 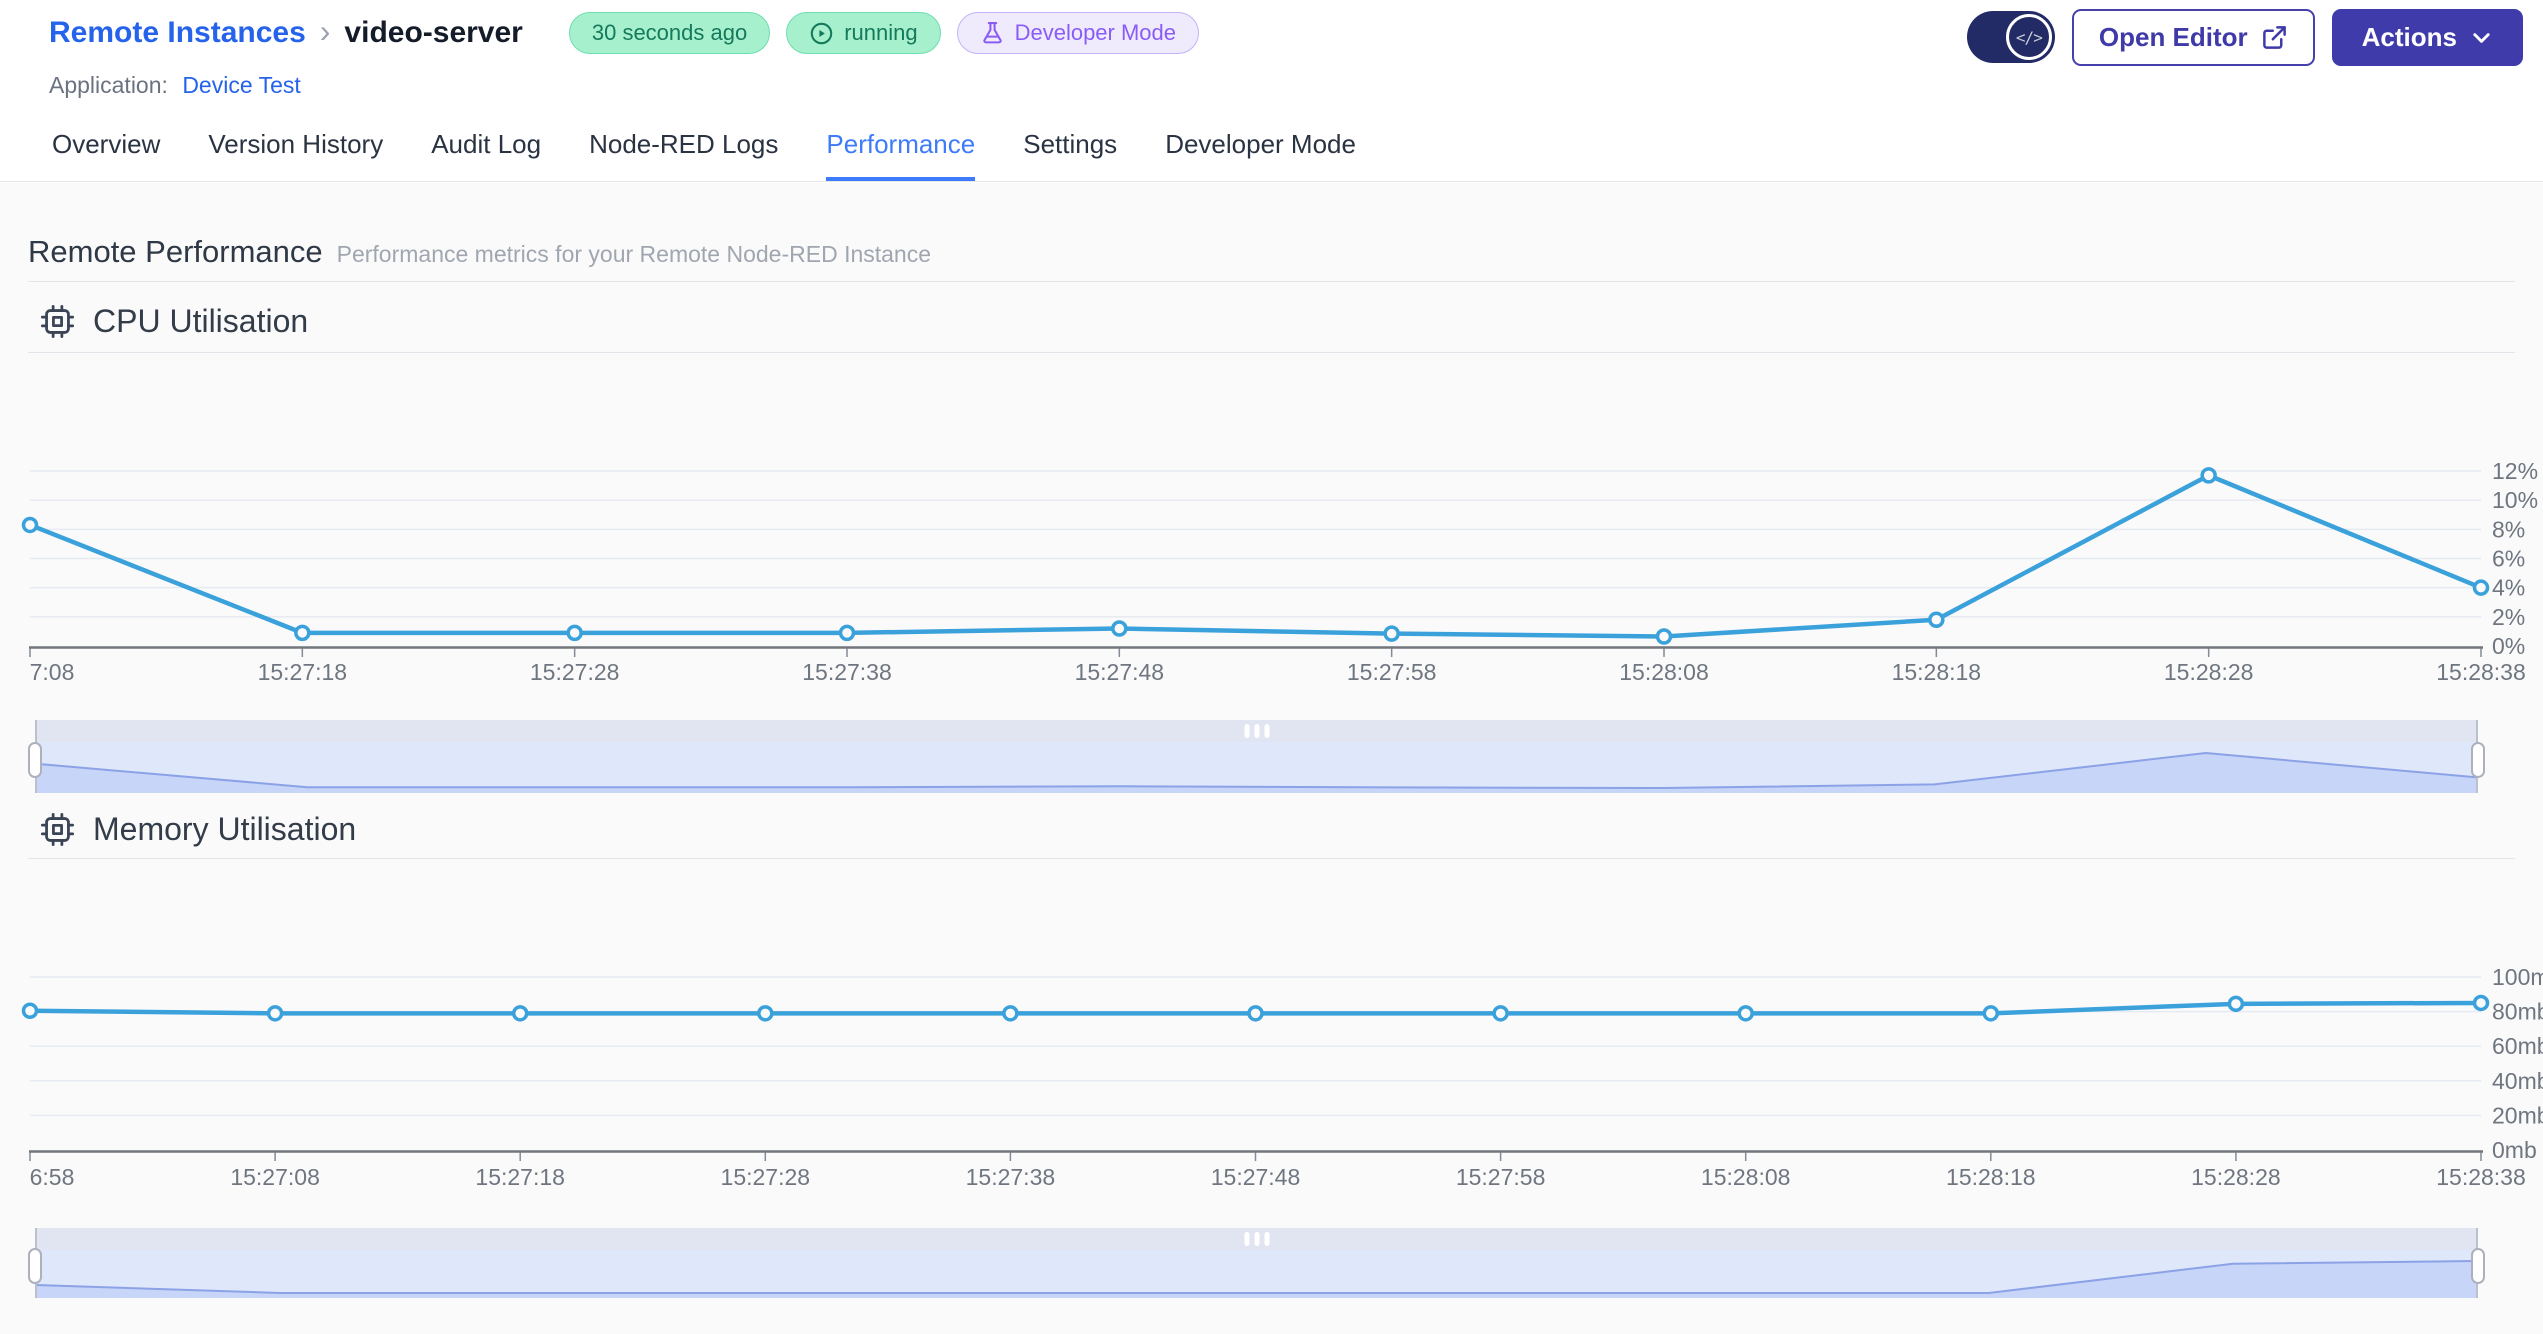 I want to click on tab-performance: Performance, so click(x=901, y=145).